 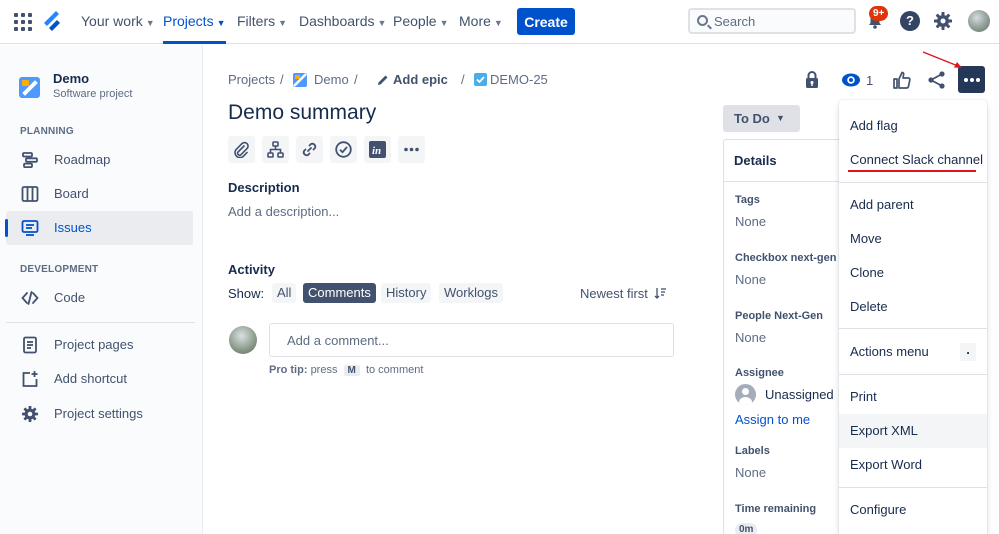 What do you see at coordinates (979, 21) in the screenshot?
I see `user-avatar` at bounding box center [979, 21].